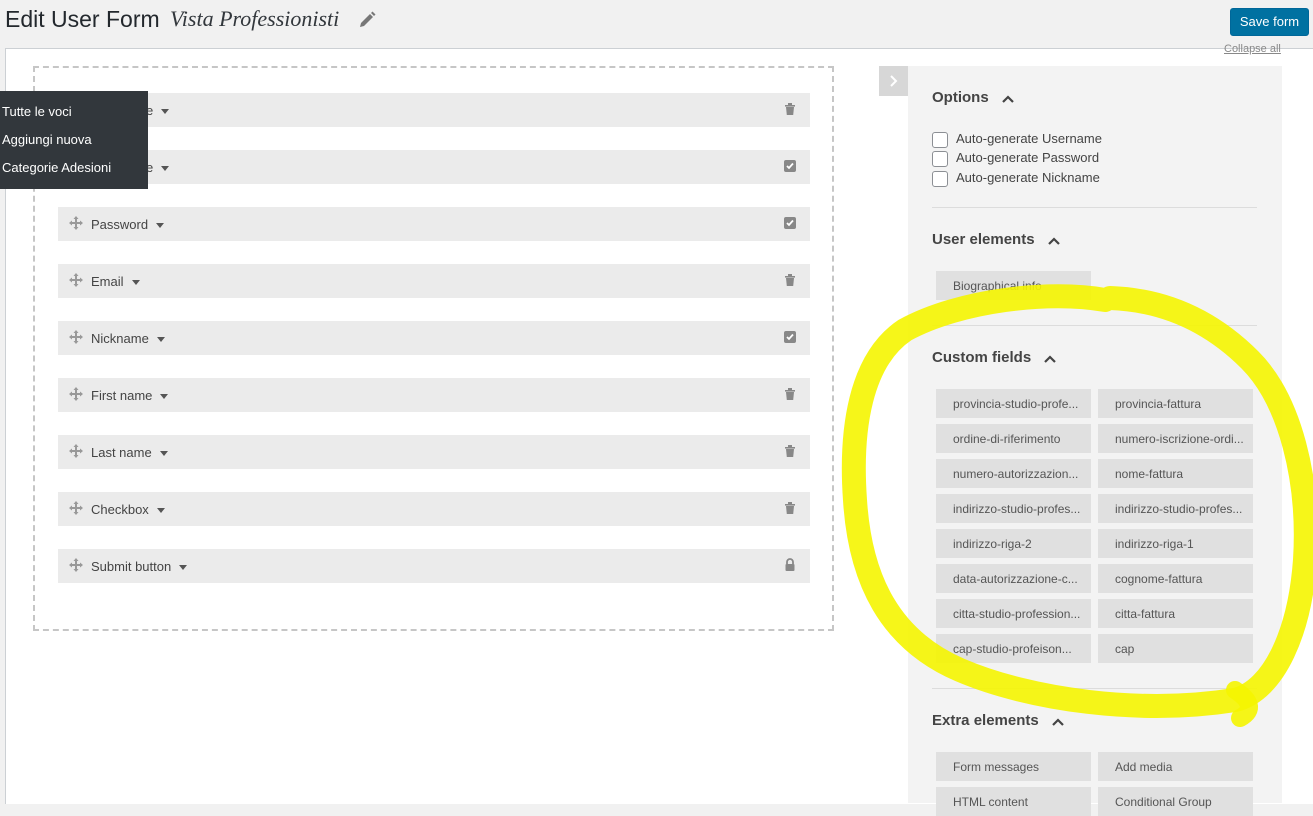  Describe the element at coordinates (1252, 49) in the screenshot. I see `collapse-all-link: Collapse all` at that location.